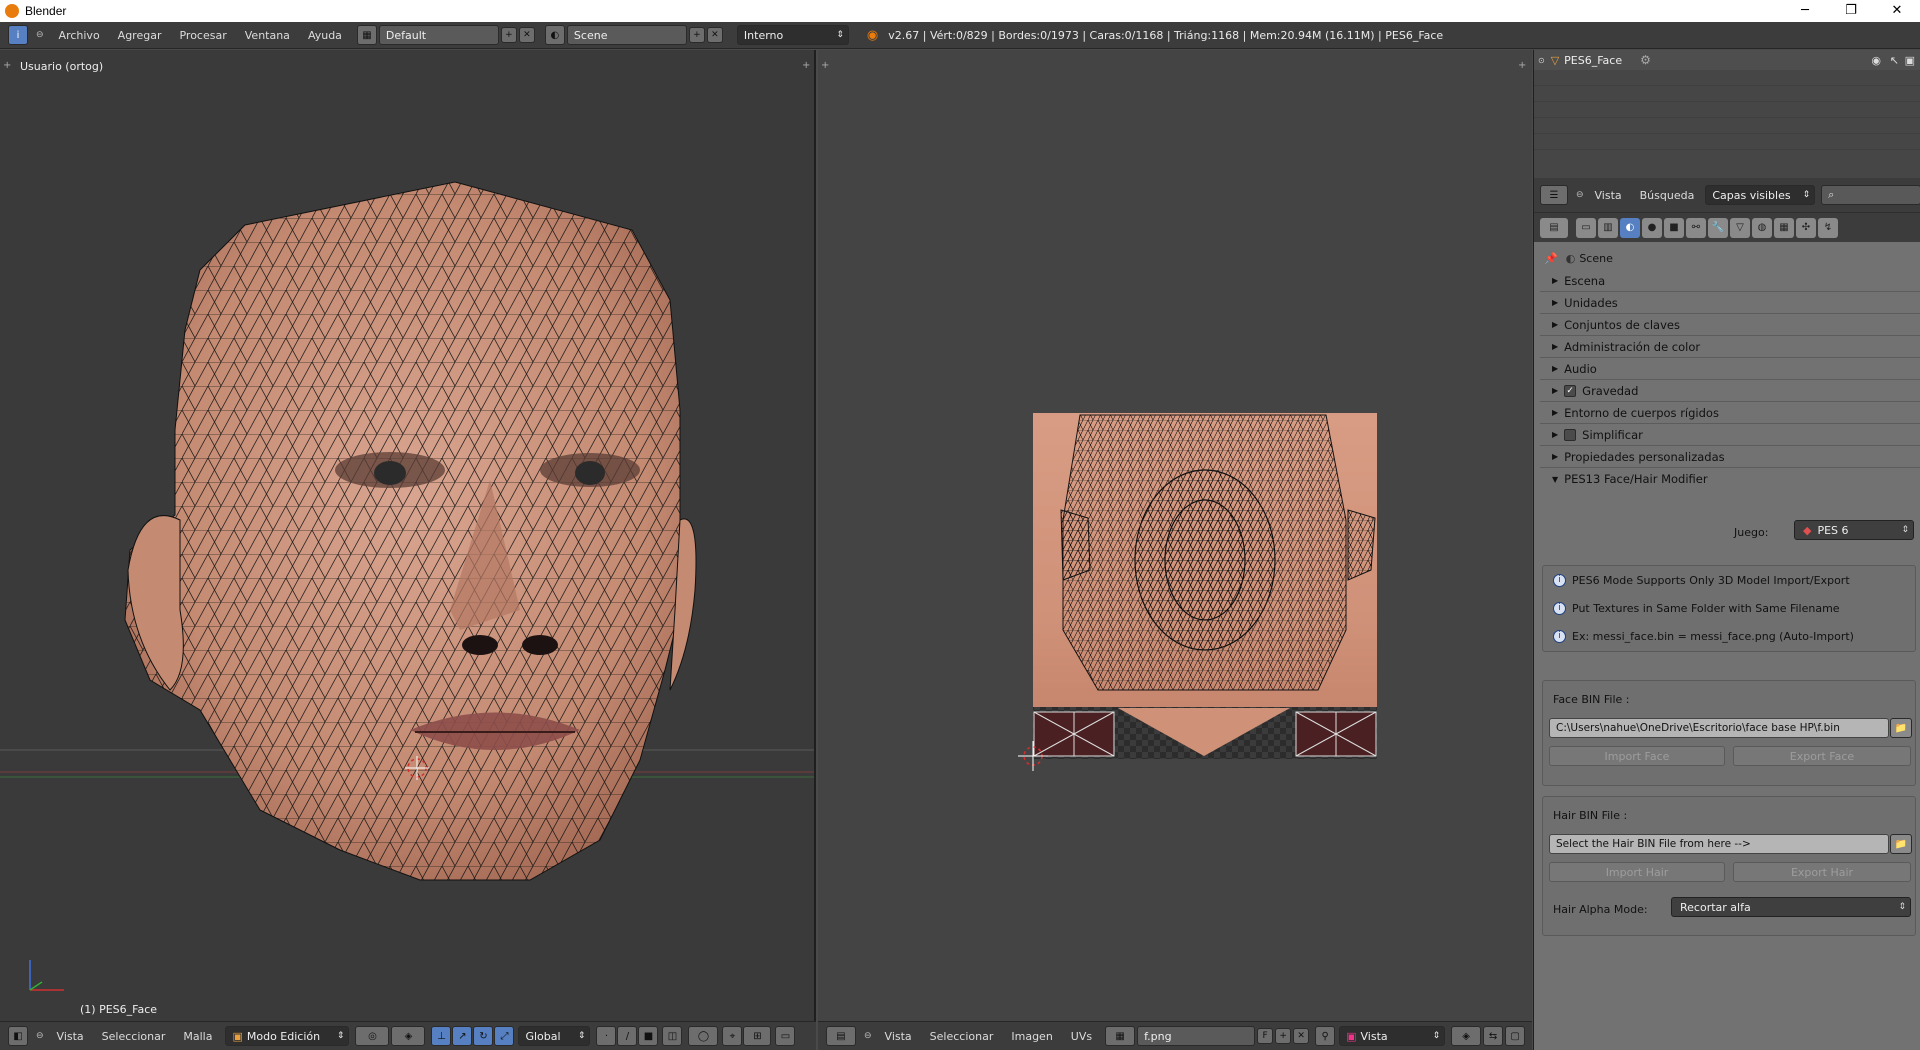 This screenshot has width=1920, height=1050. I want to click on texture-tab-icon: ▦, so click(1784, 227).